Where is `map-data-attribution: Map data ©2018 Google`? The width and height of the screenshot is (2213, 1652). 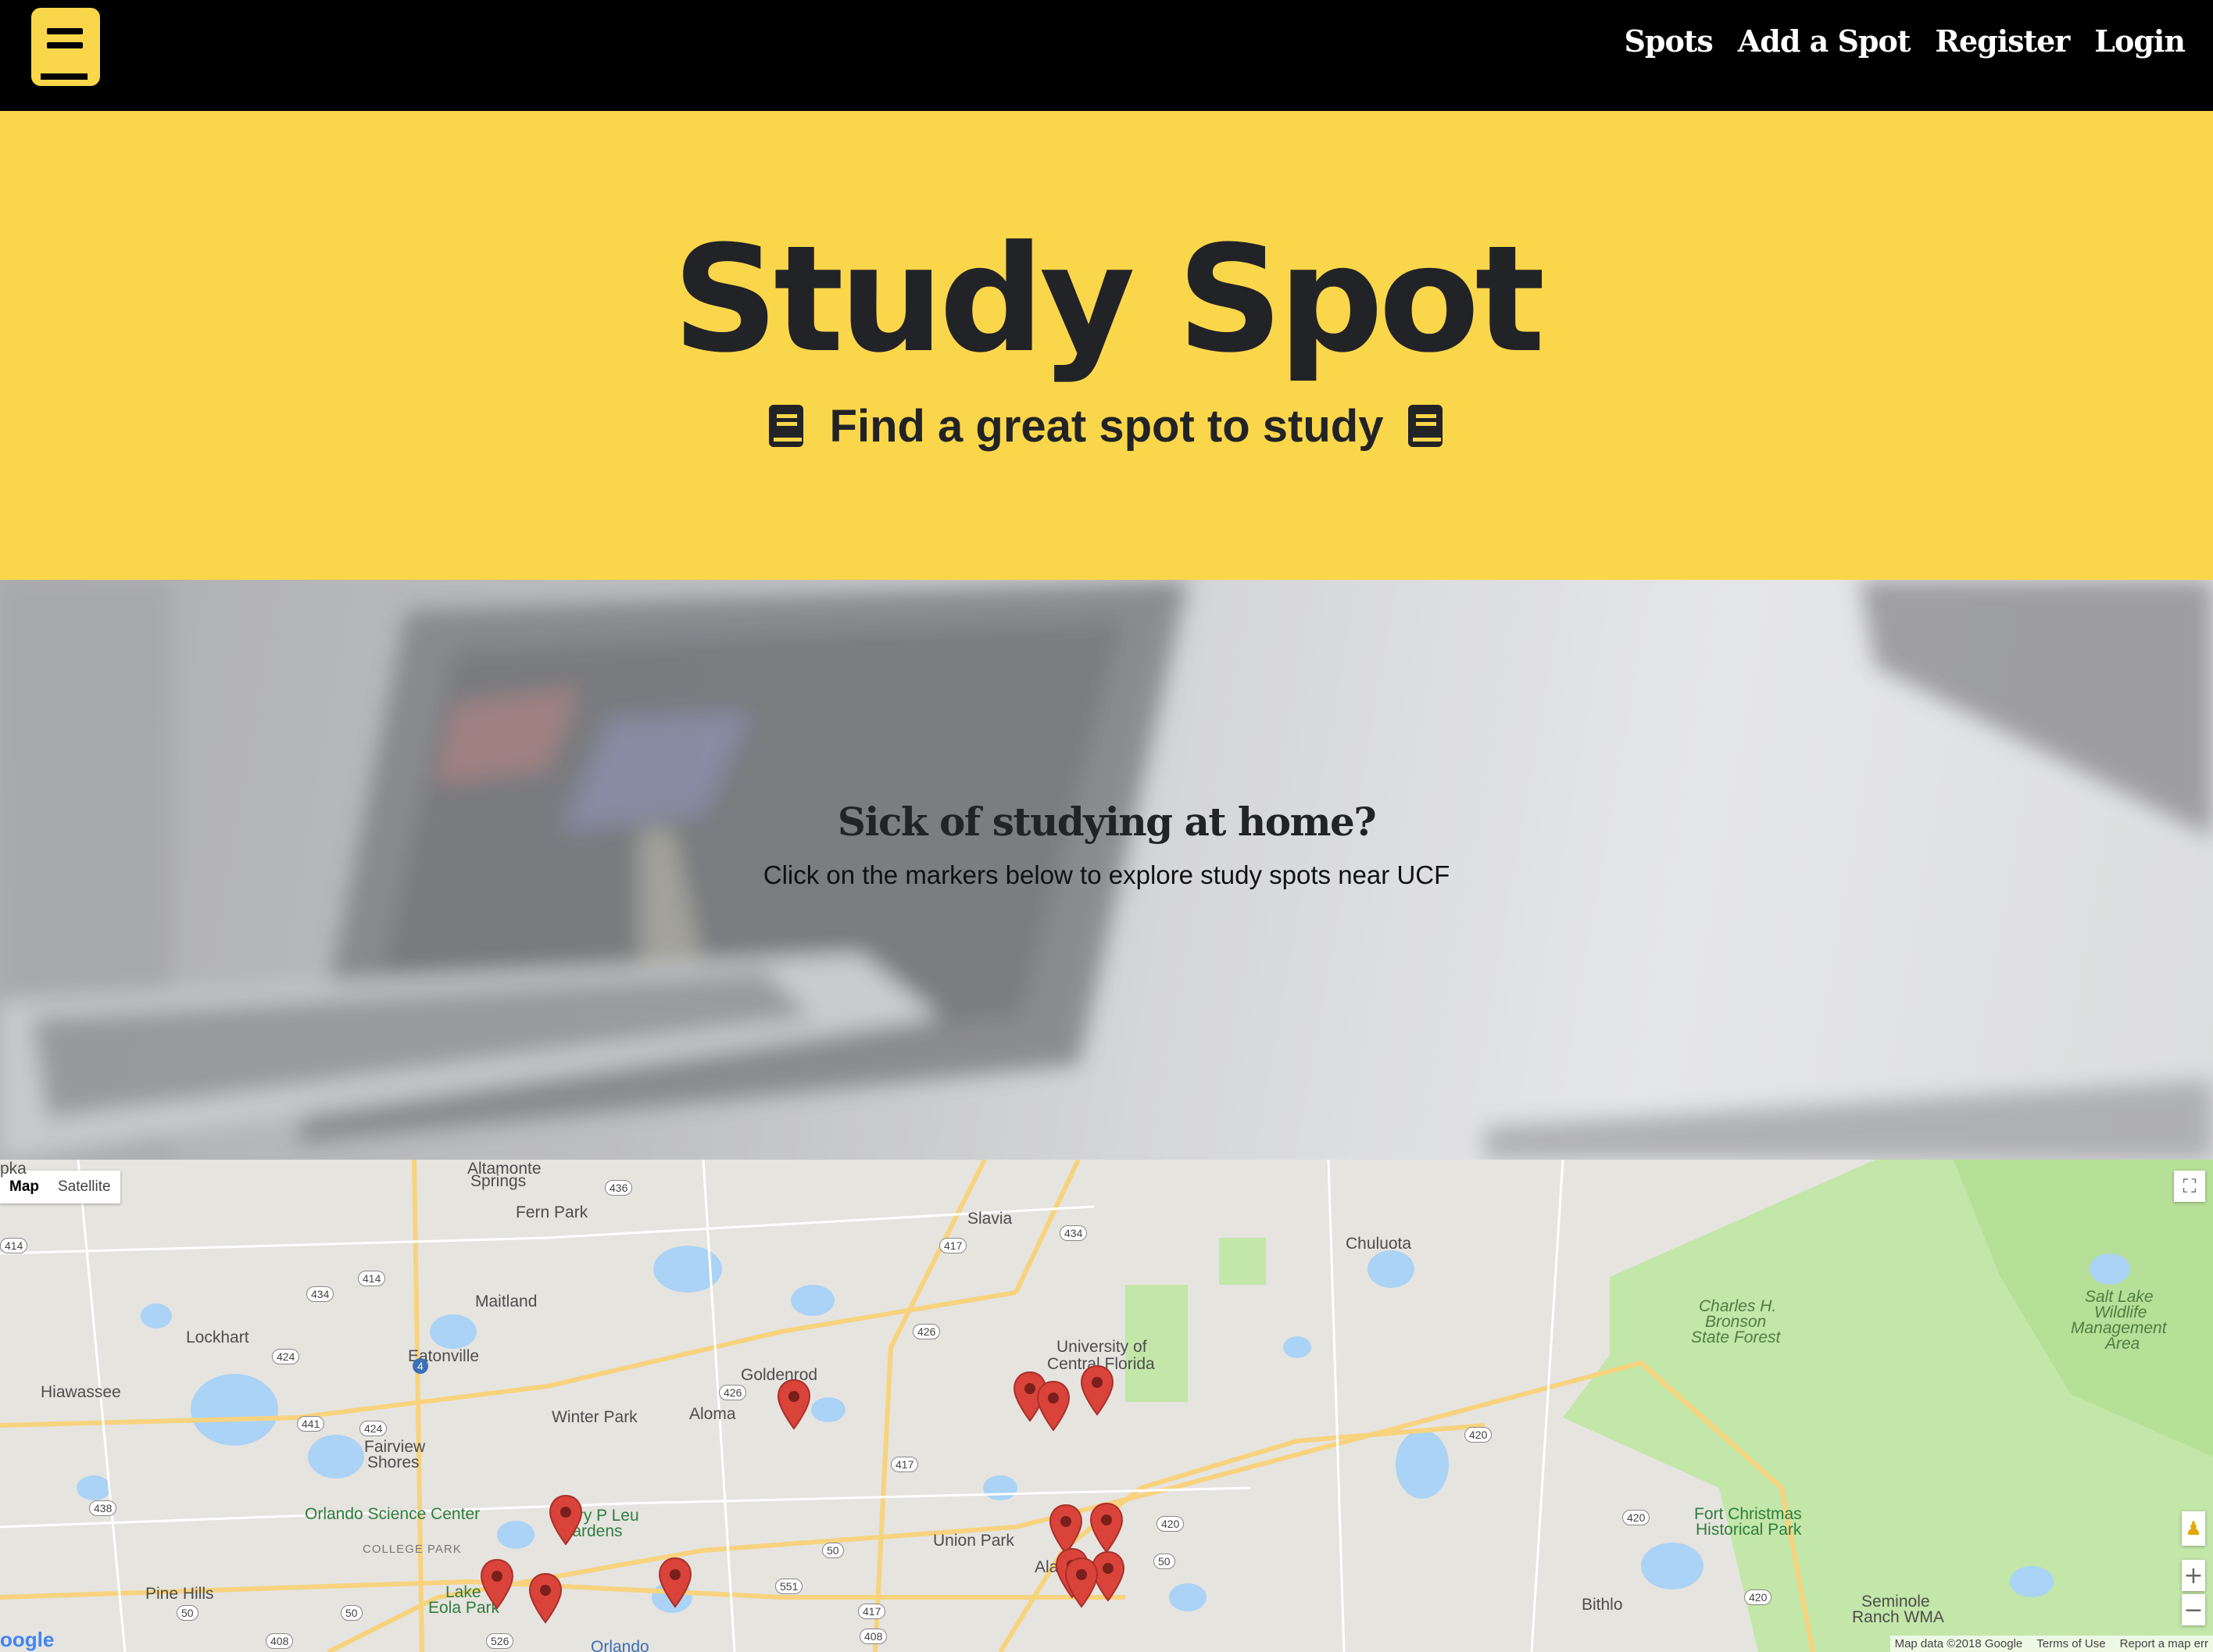 map-data-attribution: Map data ©2018 Google is located at coordinates (1959, 1643).